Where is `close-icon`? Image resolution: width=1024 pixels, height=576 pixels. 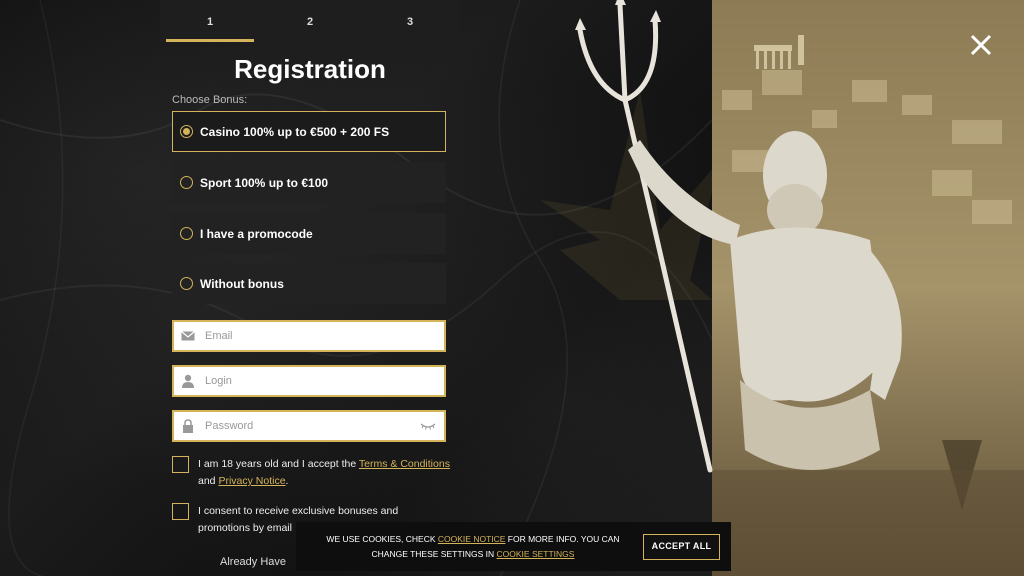 close-icon is located at coordinates (981, 45).